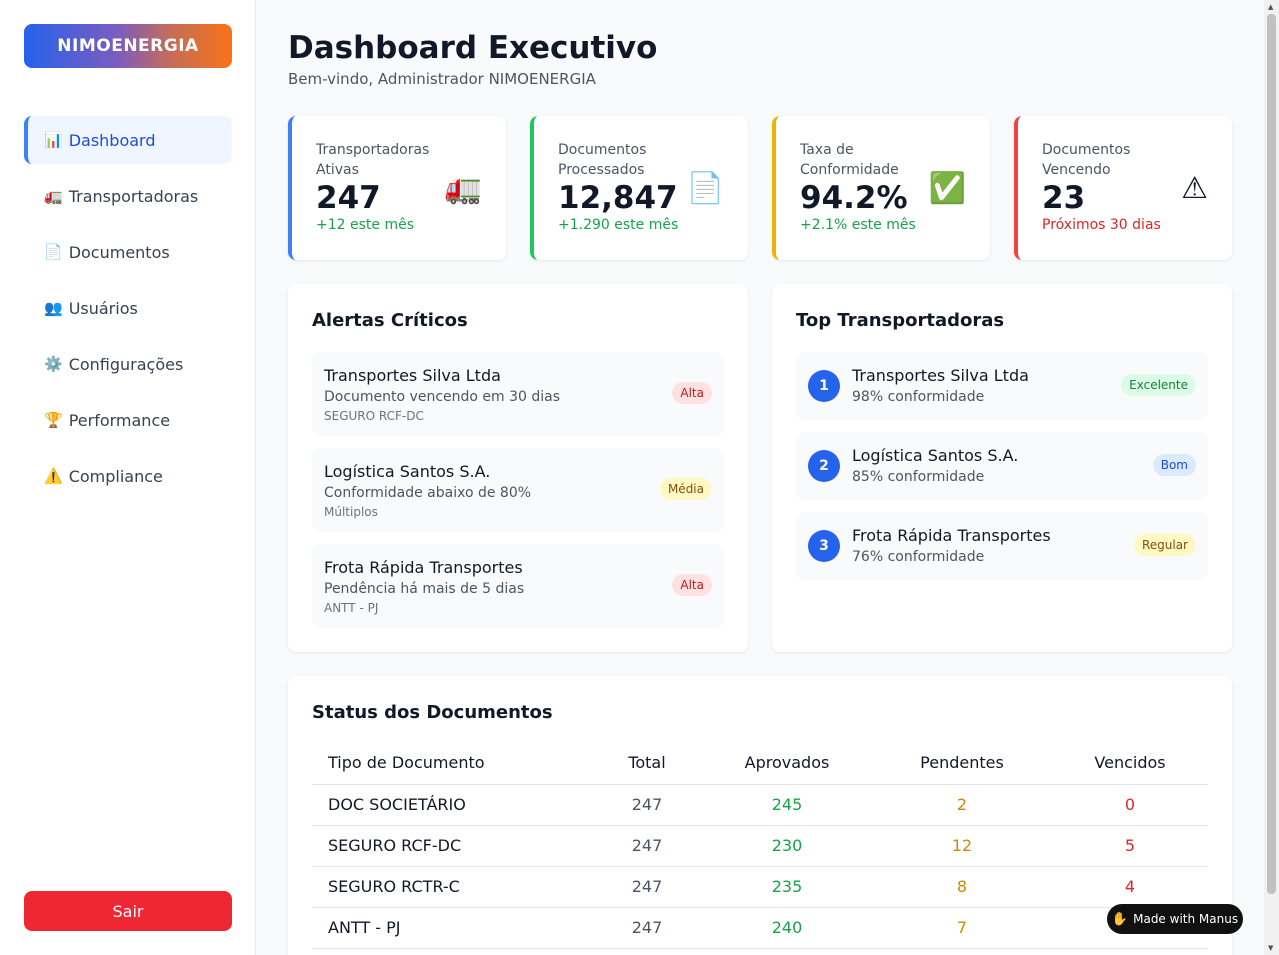 The width and height of the screenshot is (1279, 955). Describe the element at coordinates (918, 477) in the screenshot. I see `carrier-conformity: 85% conformidade` at that location.